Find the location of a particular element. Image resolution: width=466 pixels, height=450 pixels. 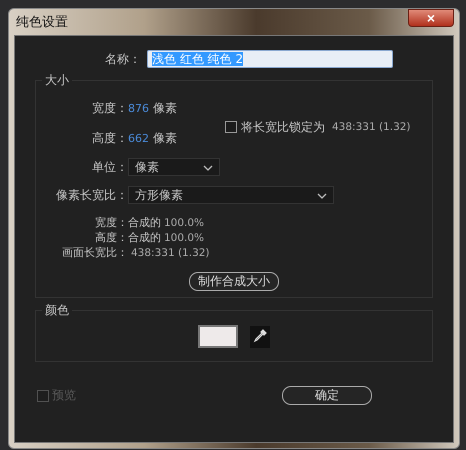

field-label: 名称： is located at coordinates (123, 59).